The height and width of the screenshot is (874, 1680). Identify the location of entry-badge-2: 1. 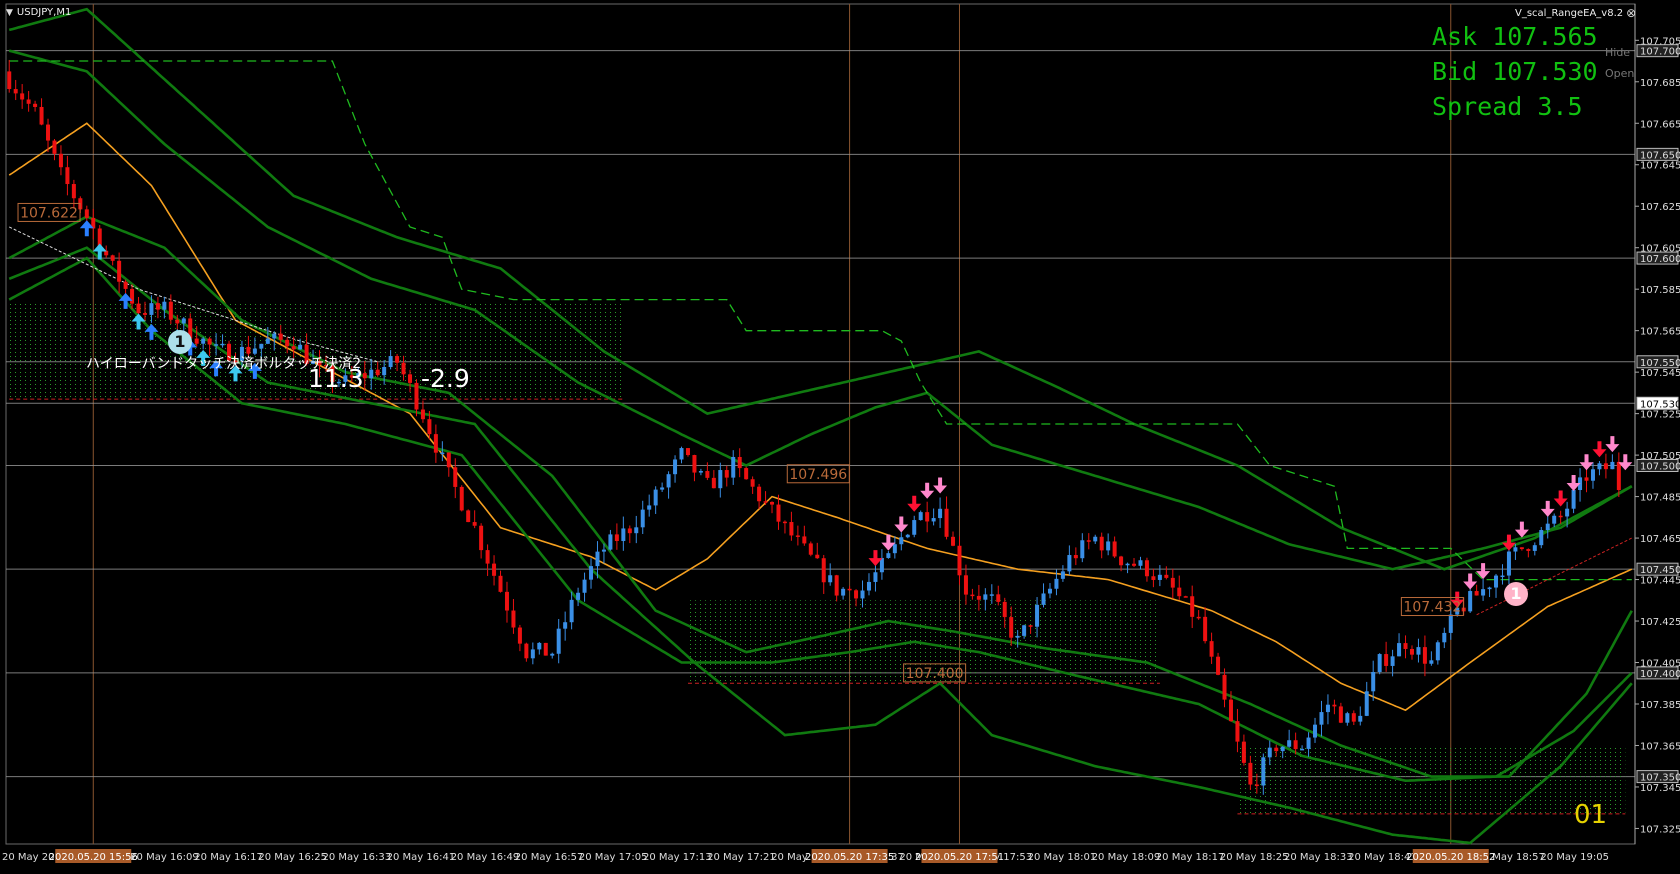
(1516, 594).